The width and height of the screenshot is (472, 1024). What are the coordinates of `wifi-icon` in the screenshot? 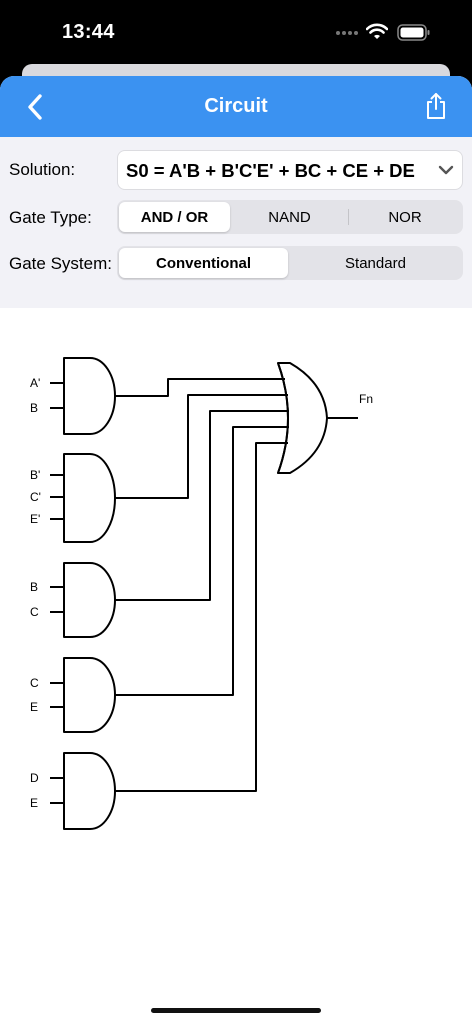 It's located at (377, 31).